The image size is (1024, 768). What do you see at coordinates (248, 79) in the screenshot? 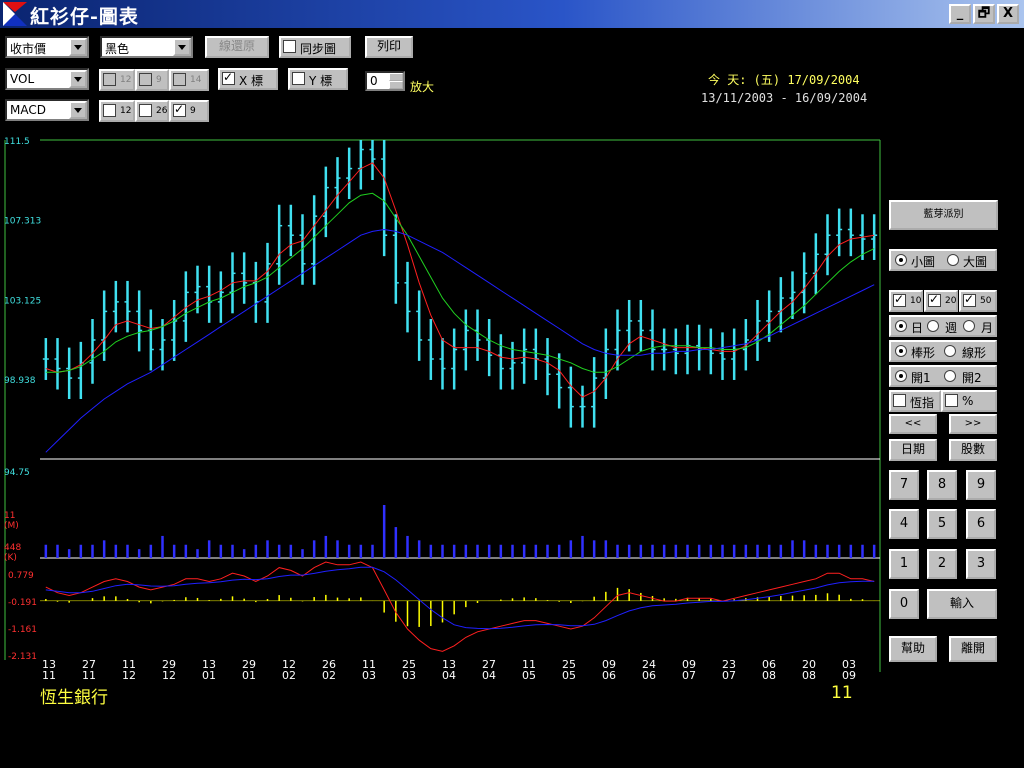
I see `x-axis-checkbox: X 標` at bounding box center [248, 79].